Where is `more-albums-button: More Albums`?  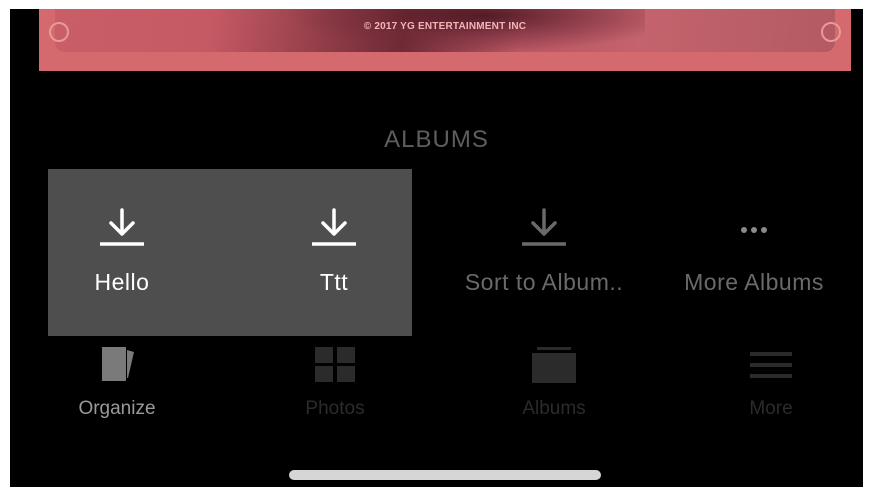 more-albums-button: More Albums is located at coordinates (754, 251).